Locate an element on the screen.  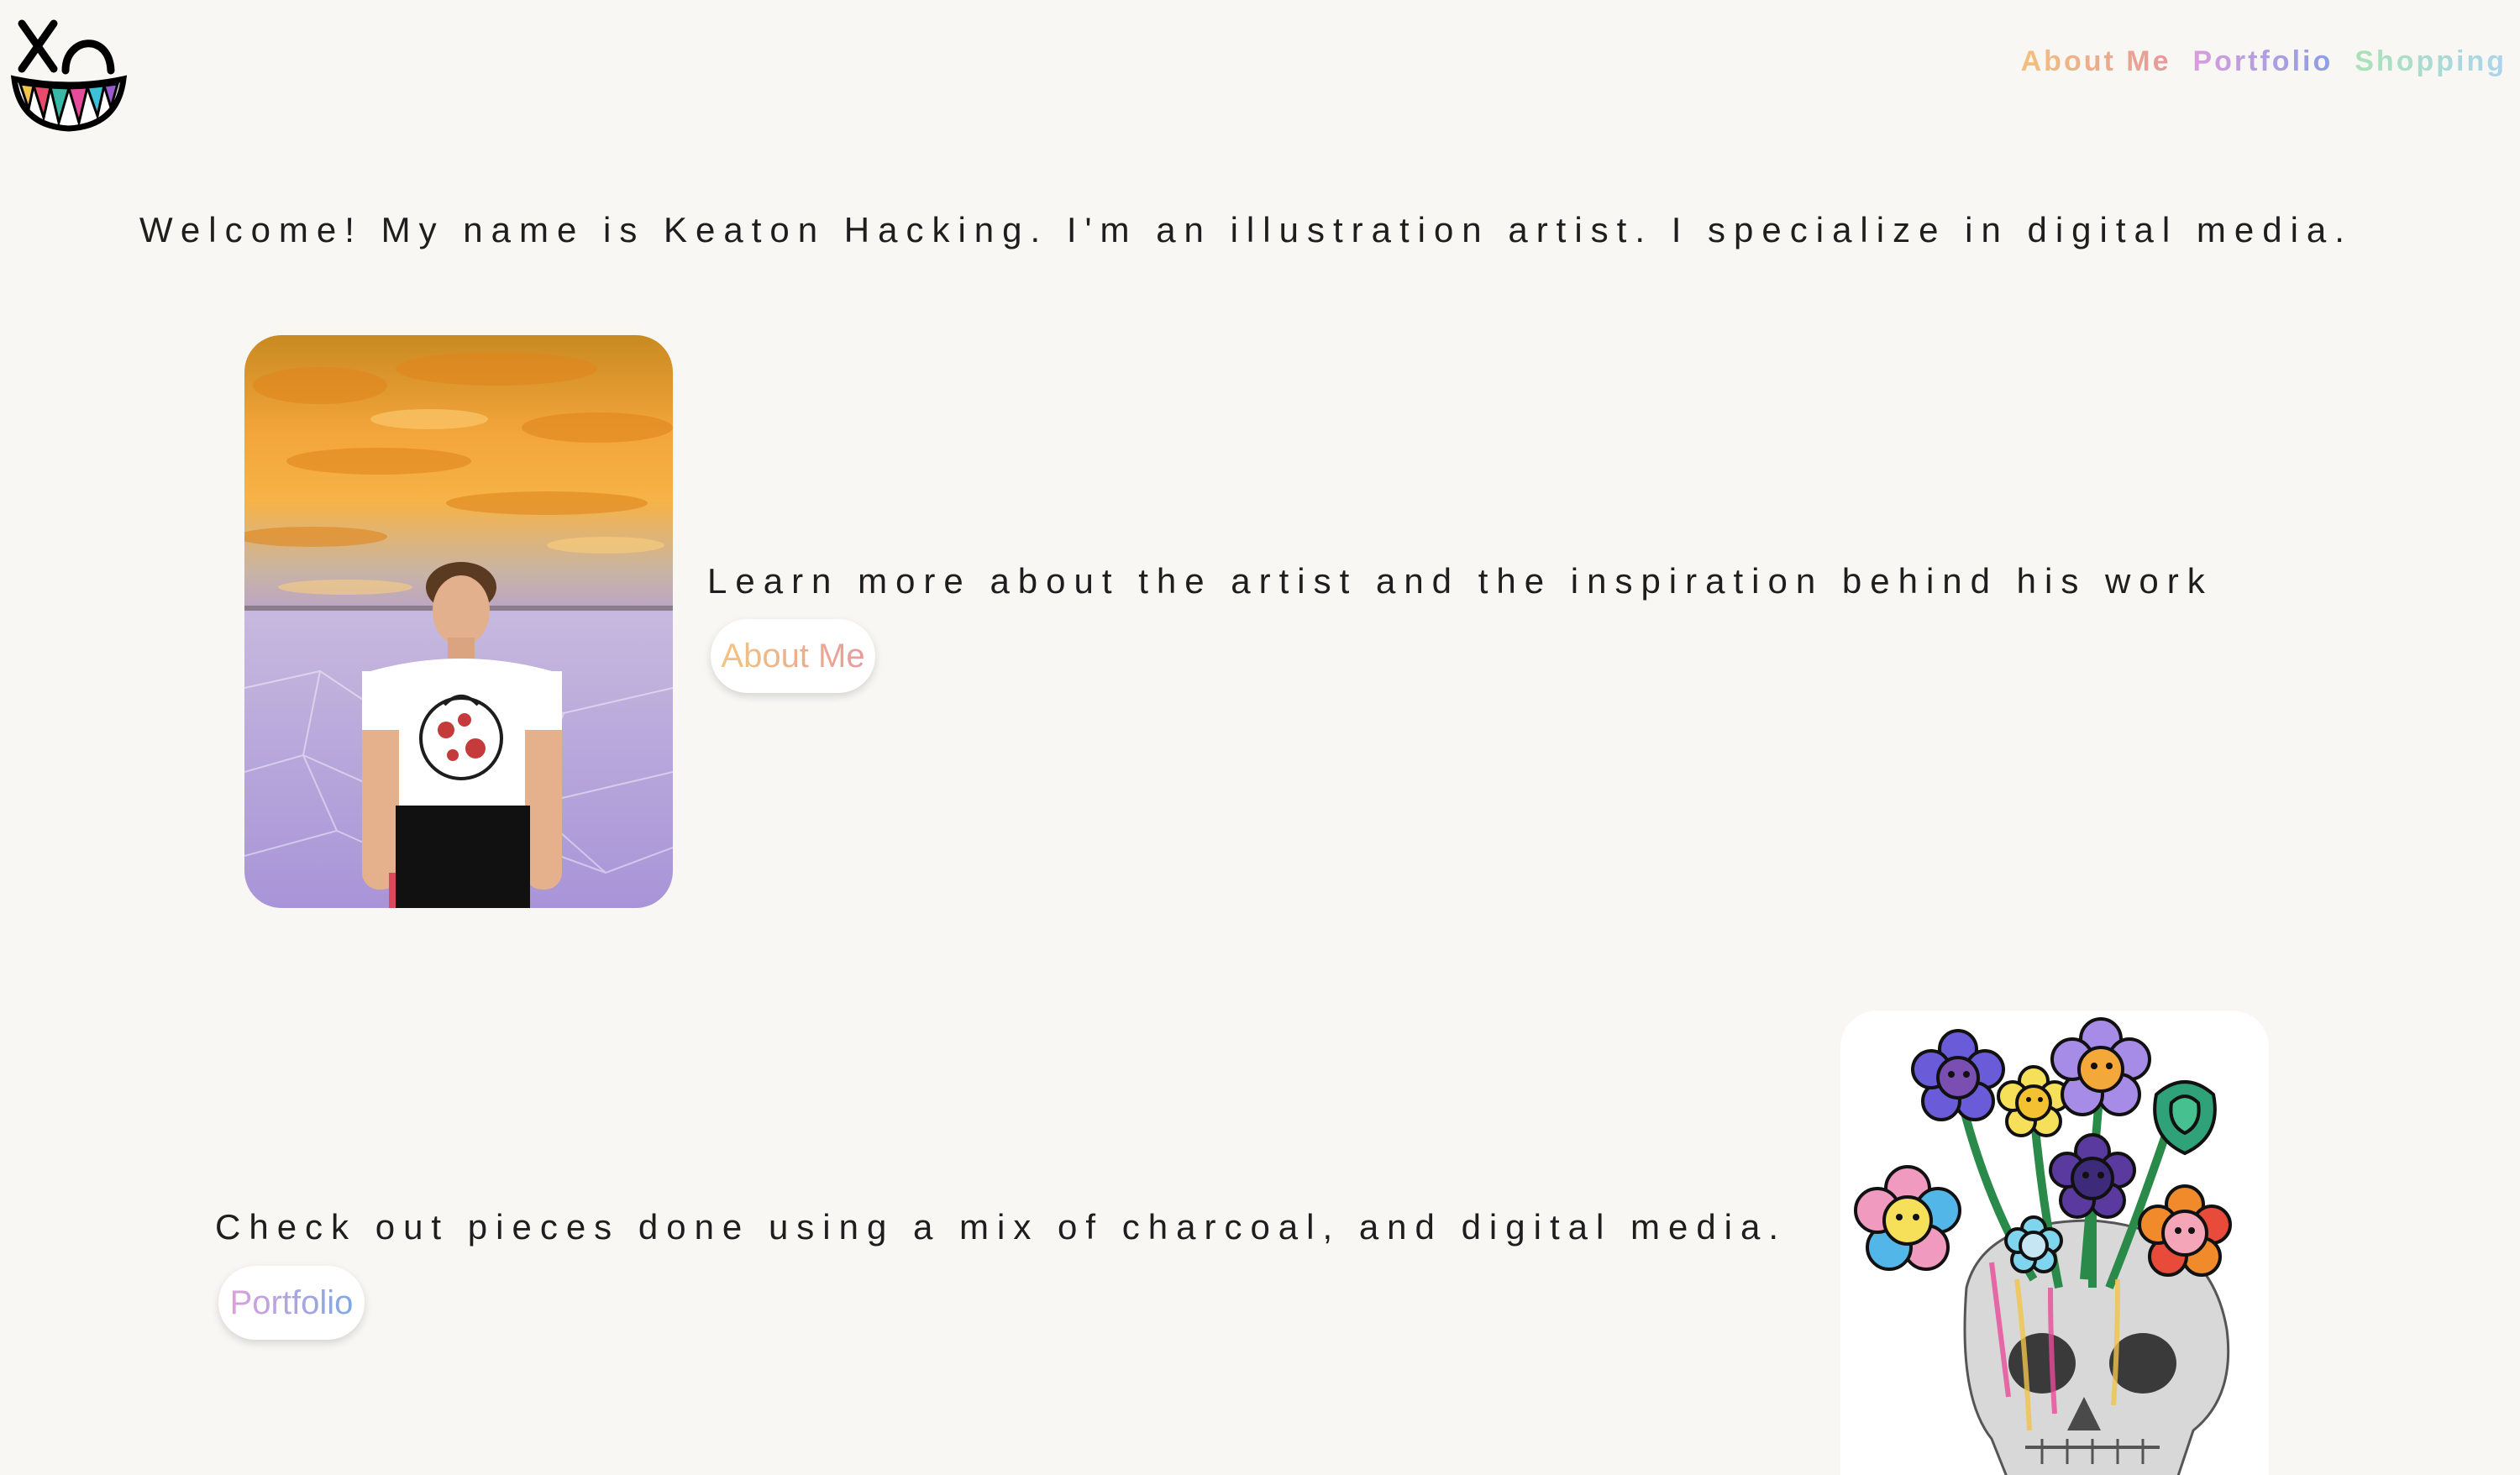
artwork-flower-skull is located at coordinates (2054, 1242).